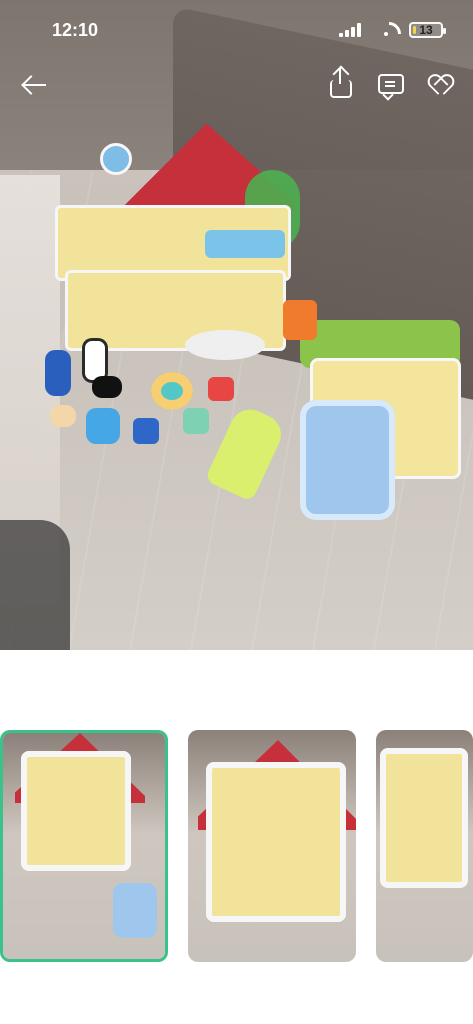 The height and width of the screenshot is (1024, 473). Describe the element at coordinates (116, 159) in the screenshot. I see `toy-clock` at that location.